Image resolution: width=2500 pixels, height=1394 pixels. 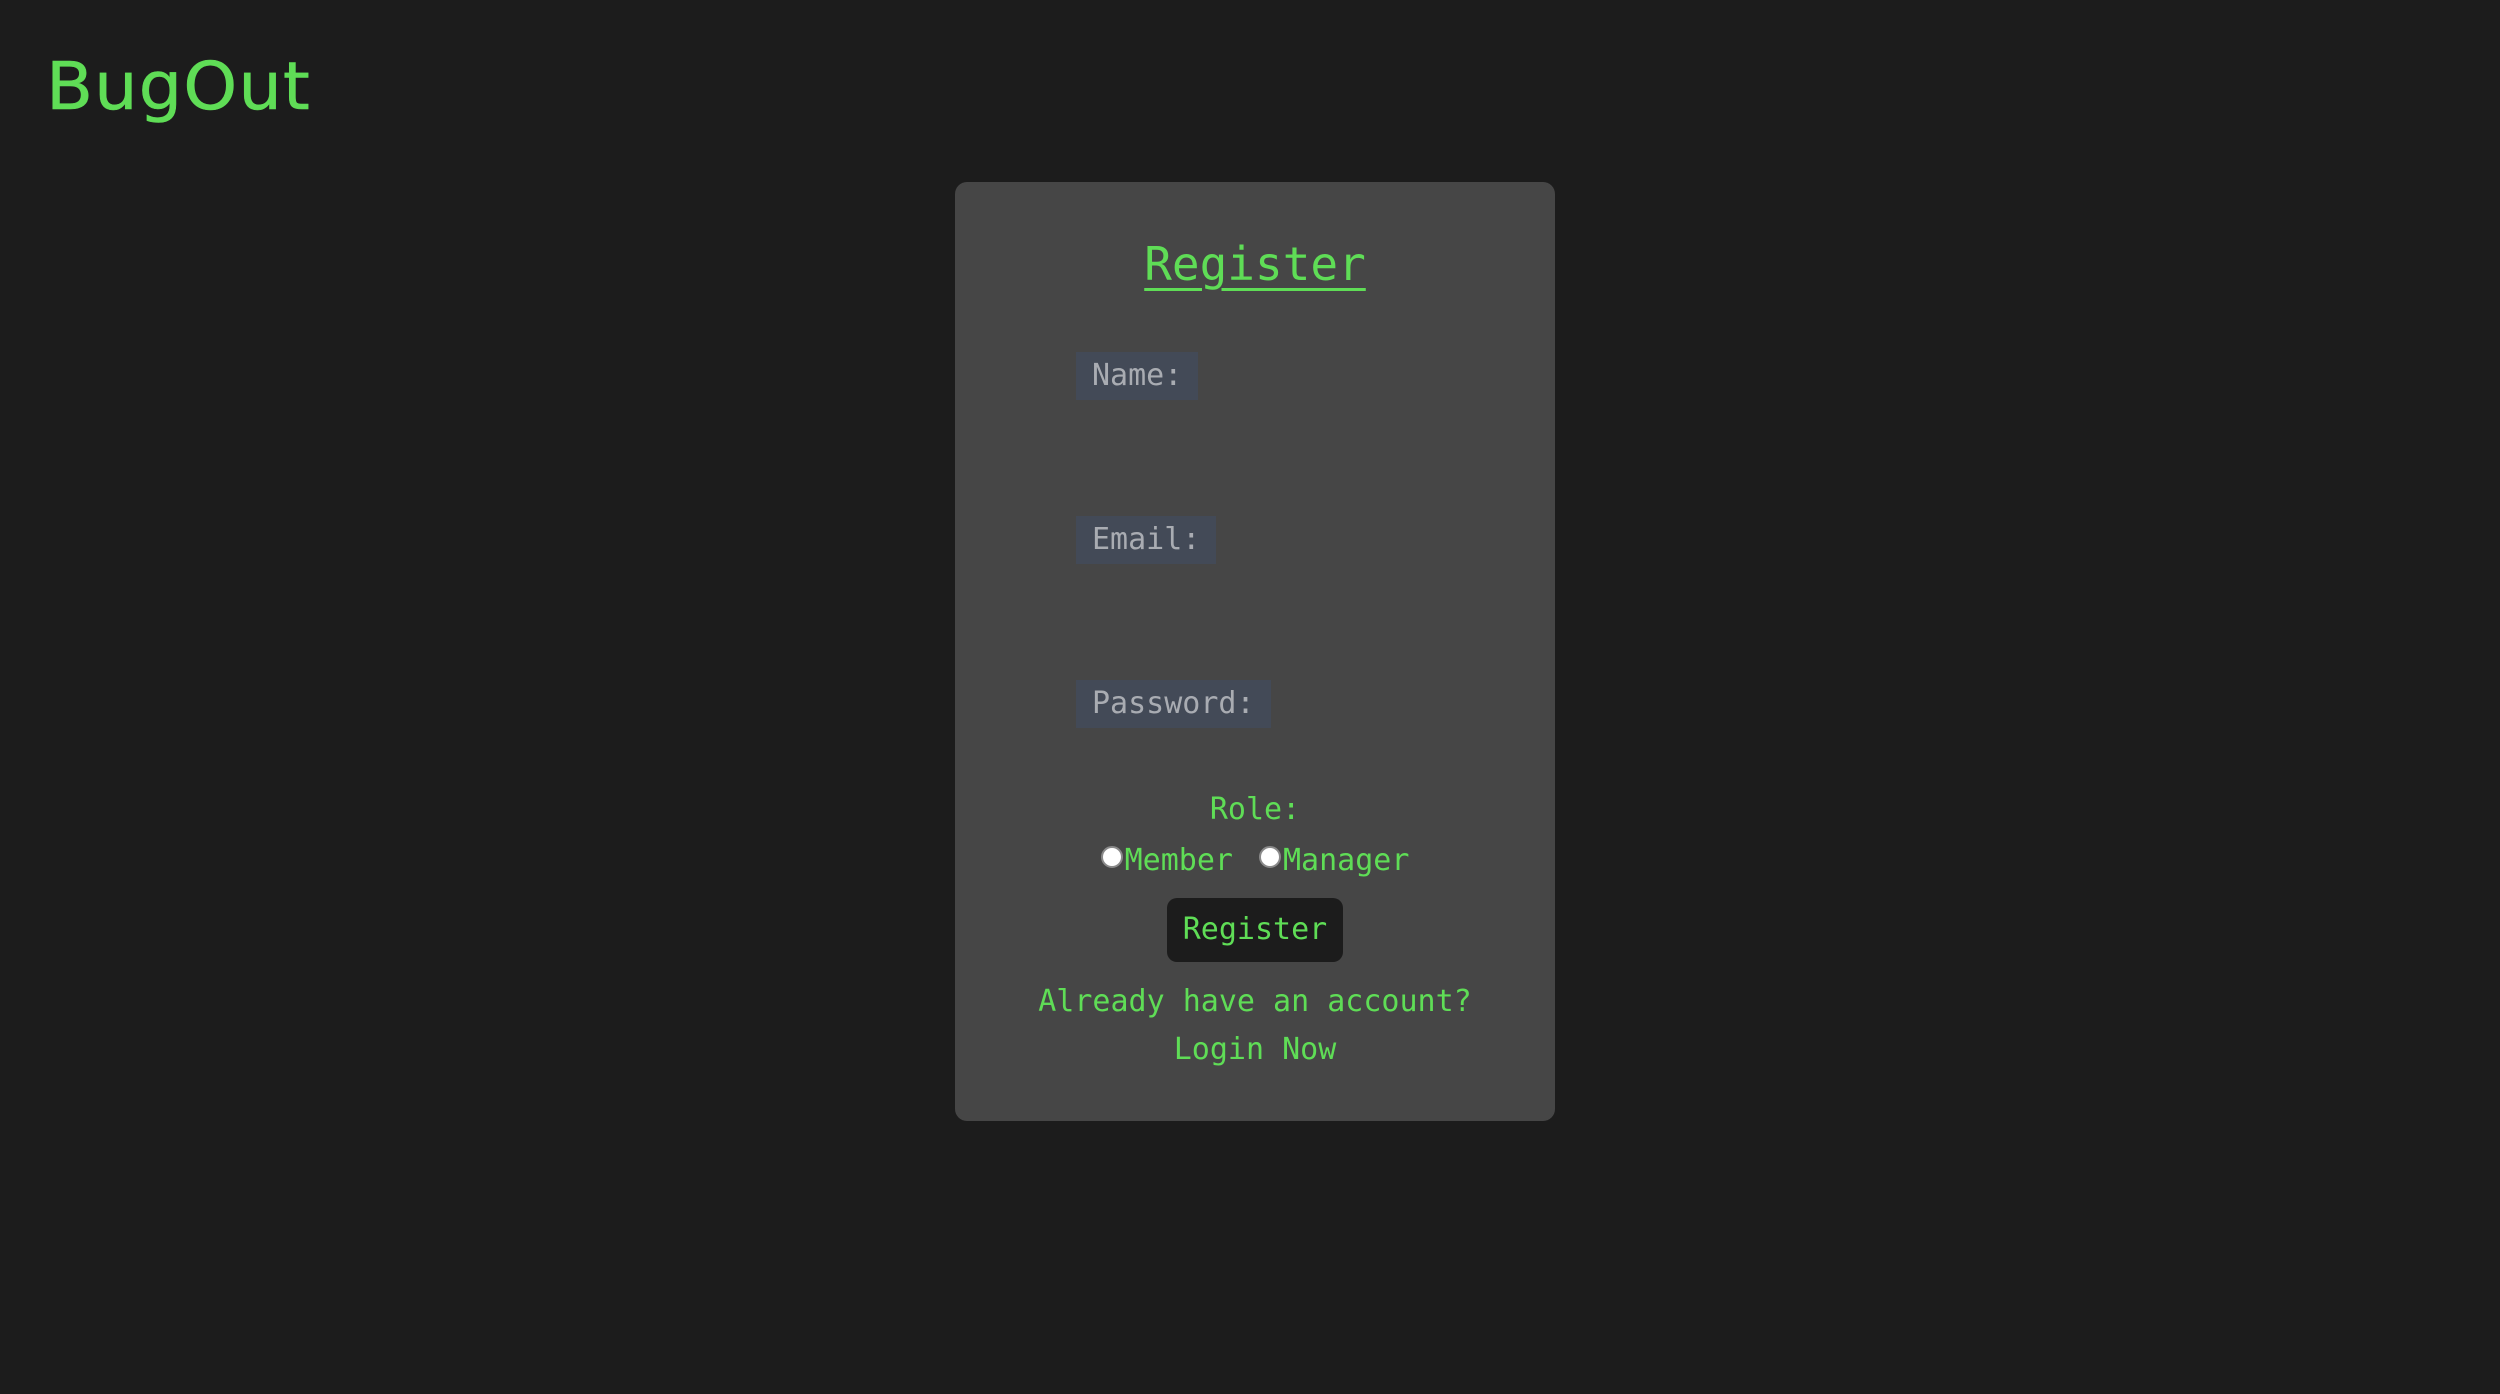 I want to click on name-field-label: Name:, so click(x=1137, y=376).